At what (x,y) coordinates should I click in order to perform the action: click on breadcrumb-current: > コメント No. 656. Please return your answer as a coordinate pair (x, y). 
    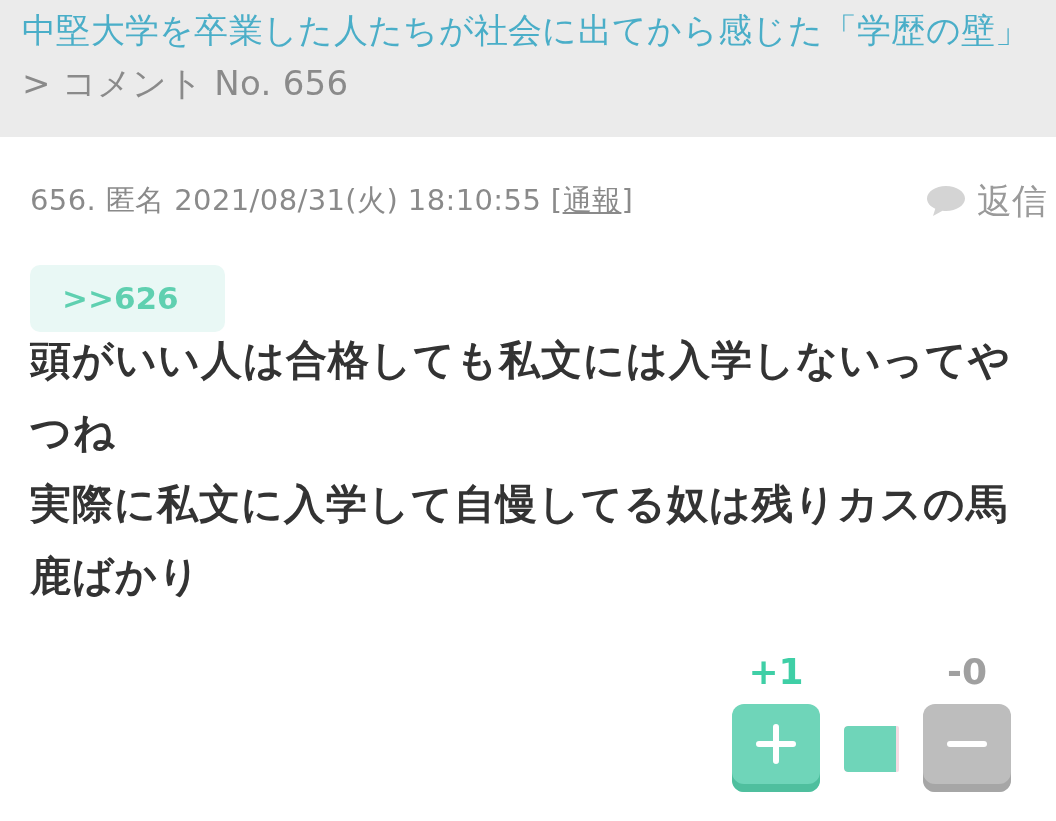
    Looking at the image, I should click on (186, 83).